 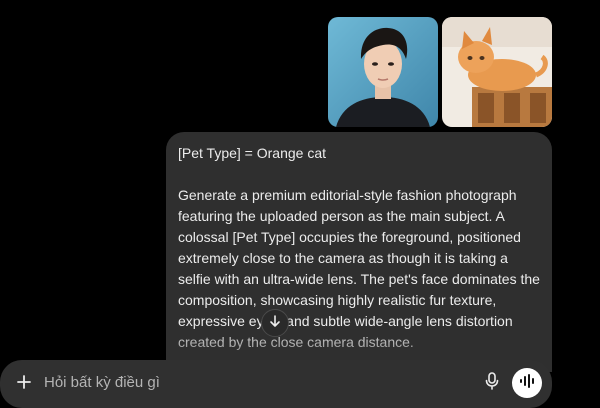 I want to click on dictate-button, so click(x=492, y=383).